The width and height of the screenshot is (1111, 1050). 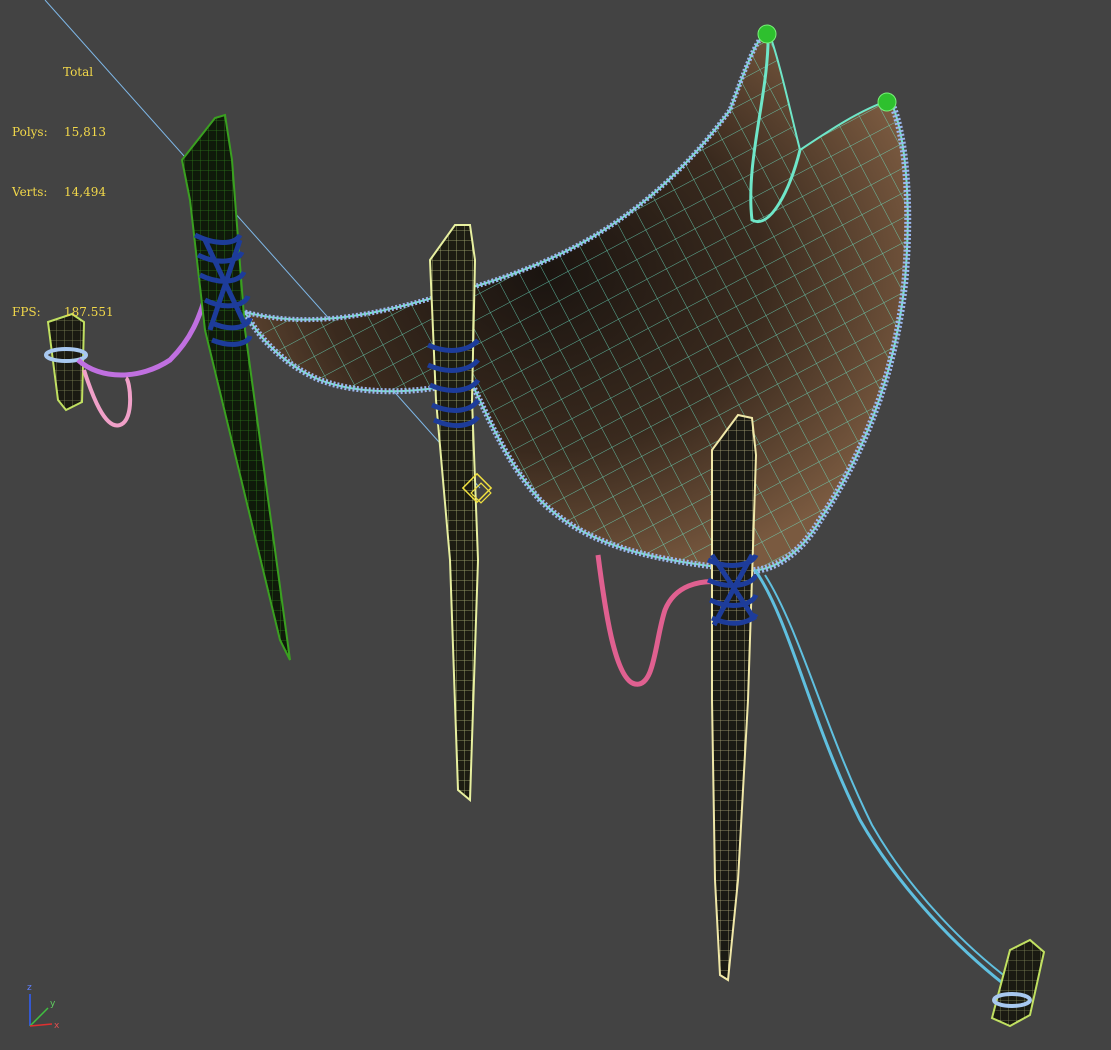 What do you see at coordinates (43, 1007) in the screenshot?
I see `axis-gizmo: z y x` at bounding box center [43, 1007].